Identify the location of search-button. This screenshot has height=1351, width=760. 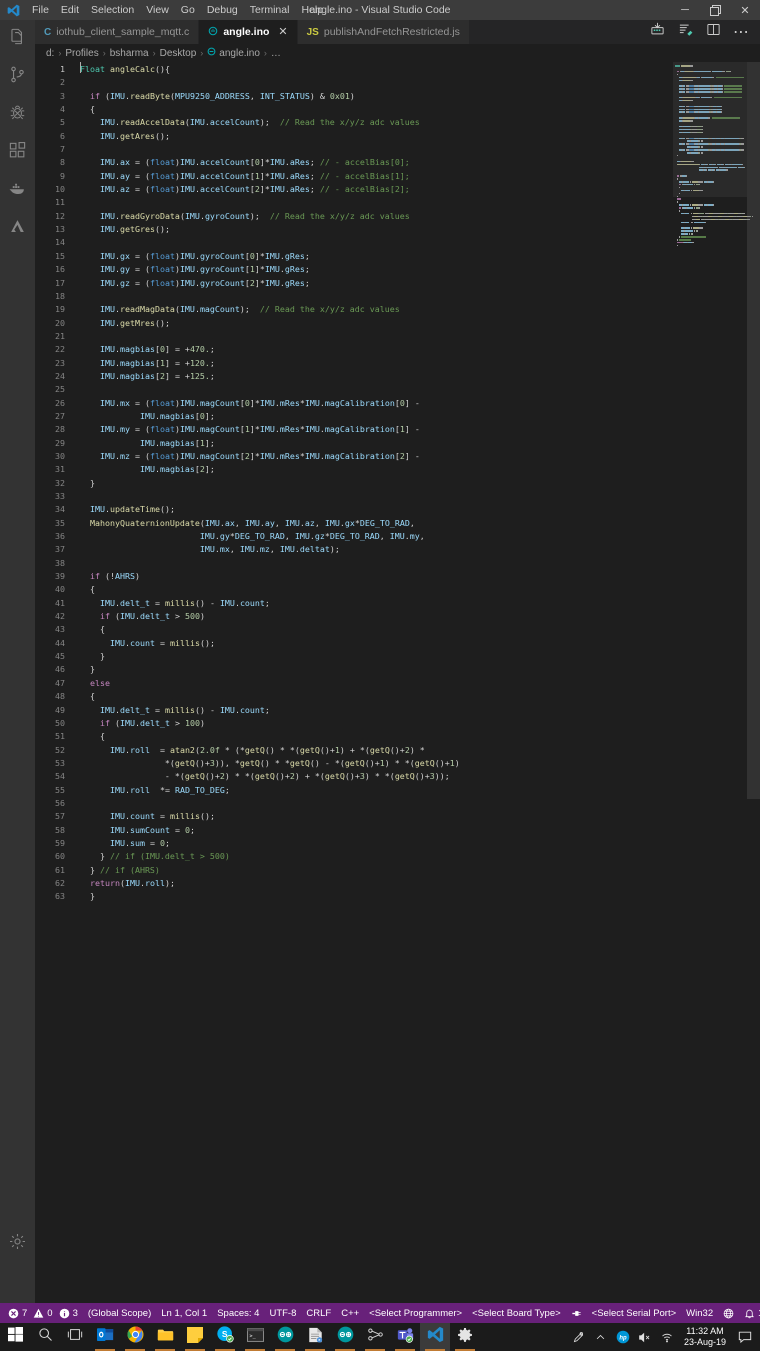
(45, 1337).